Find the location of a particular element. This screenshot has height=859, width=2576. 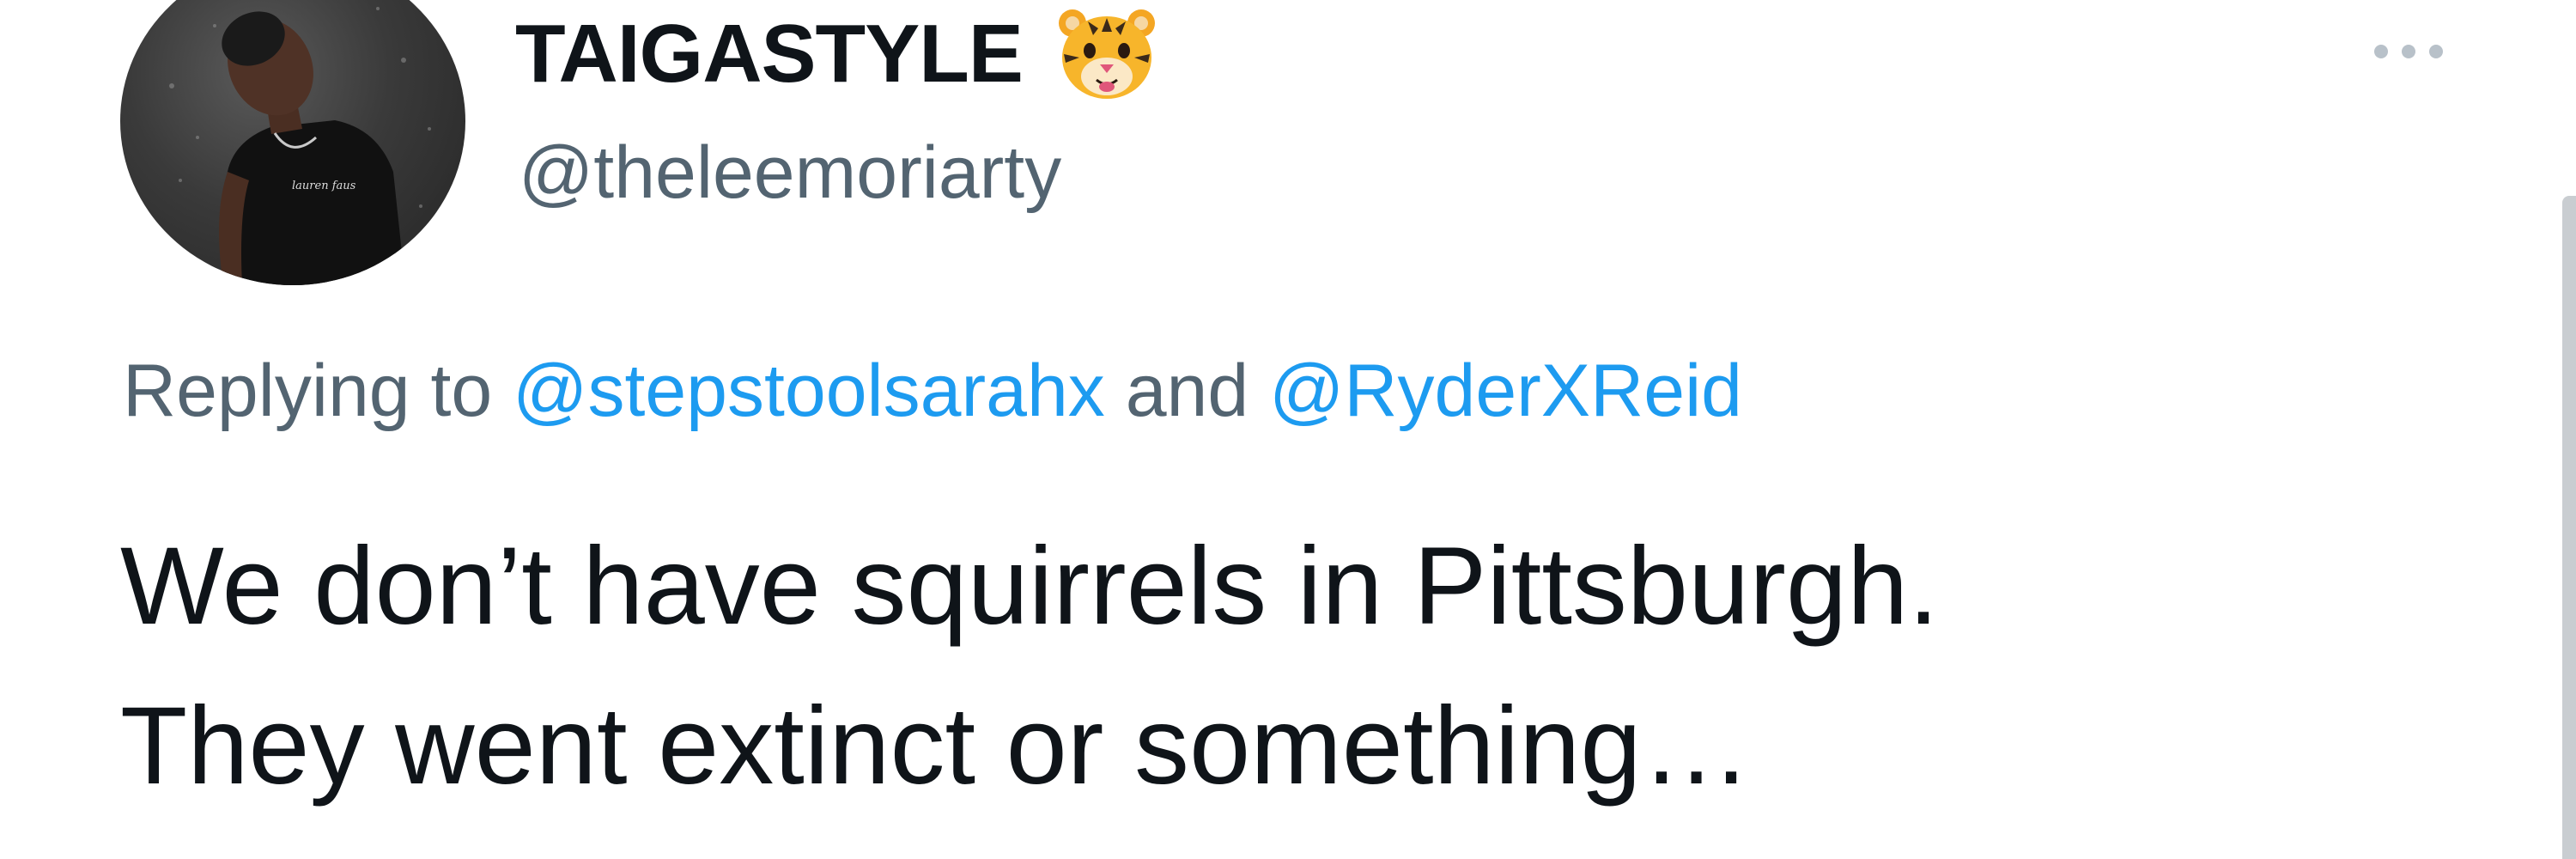

replying-to-label: Replying to is located at coordinates (318, 391).